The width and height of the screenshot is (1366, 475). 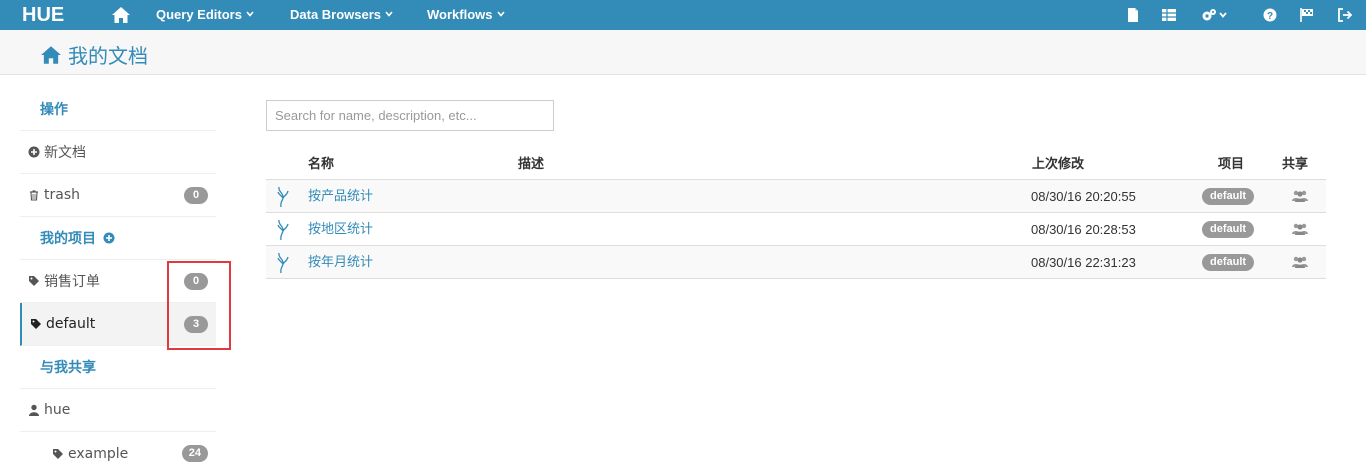 What do you see at coordinates (71, 324) in the screenshot?
I see `project-label: default` at bounding box center [71, 324].